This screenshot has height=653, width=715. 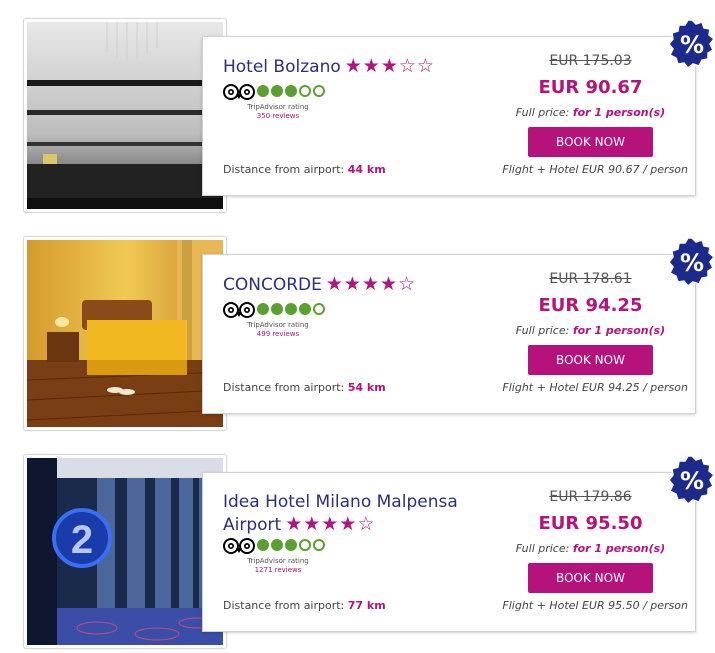 What do you see at coordinates (590, 87) in the screenshot?
I see `discounted-price: EUR 90.67` at bounding box center [590, 87].